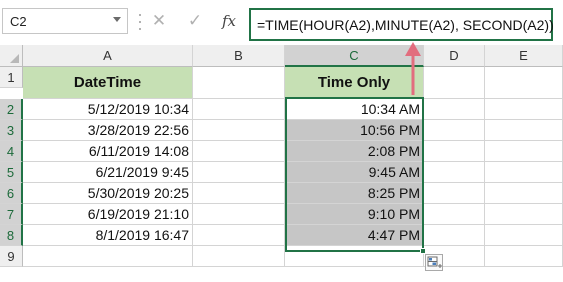 The width and height of the screenshot is (563, 282). What do you see at coordinates (18, 21) in the screenshot?
I see `name-box-value: C2` at bounding box center [18, 21].